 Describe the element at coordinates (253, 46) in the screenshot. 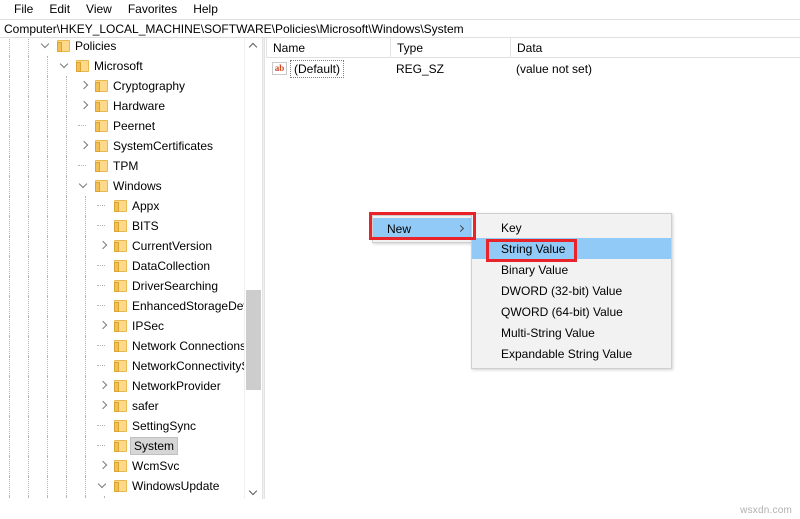

I see `scroll-up-arrow-icon` at that location.